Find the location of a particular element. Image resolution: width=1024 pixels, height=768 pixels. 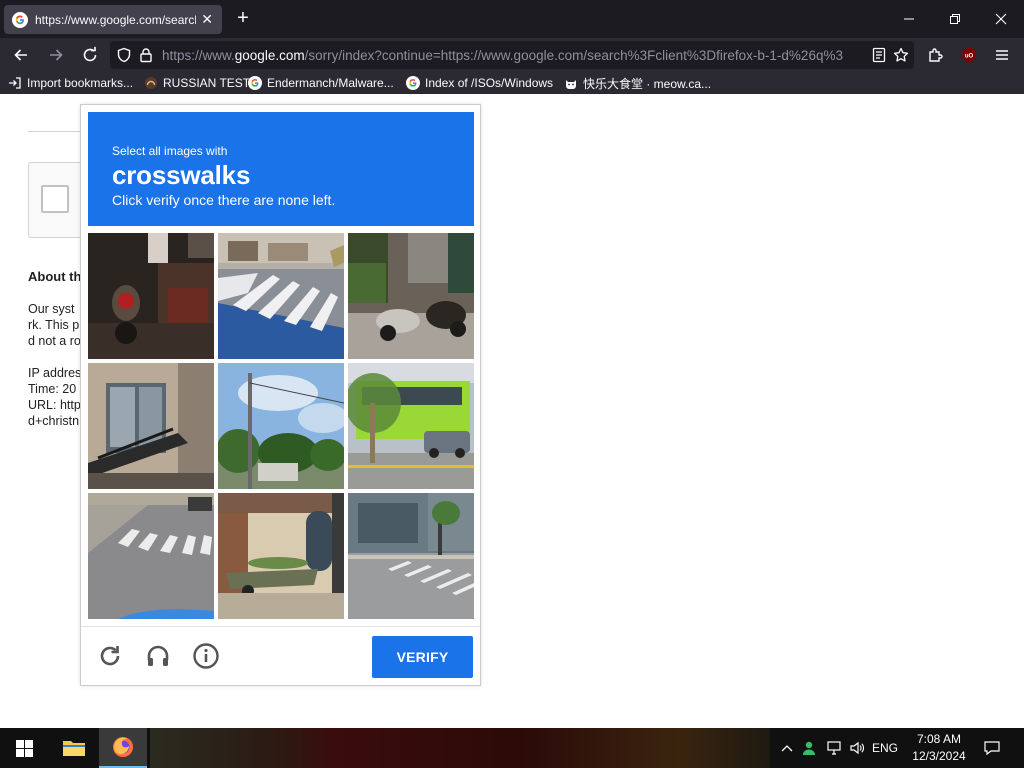

close-window-button is located at coordinates (1001, 19).